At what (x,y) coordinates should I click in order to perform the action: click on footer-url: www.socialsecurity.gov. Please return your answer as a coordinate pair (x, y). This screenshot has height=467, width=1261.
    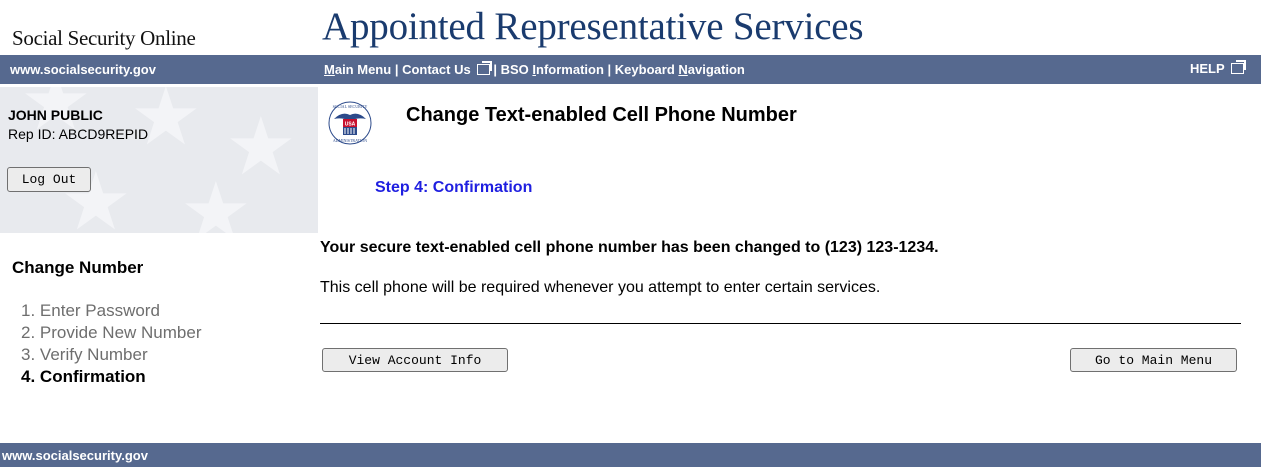
    Looking at the image, I should click on (75, 455).